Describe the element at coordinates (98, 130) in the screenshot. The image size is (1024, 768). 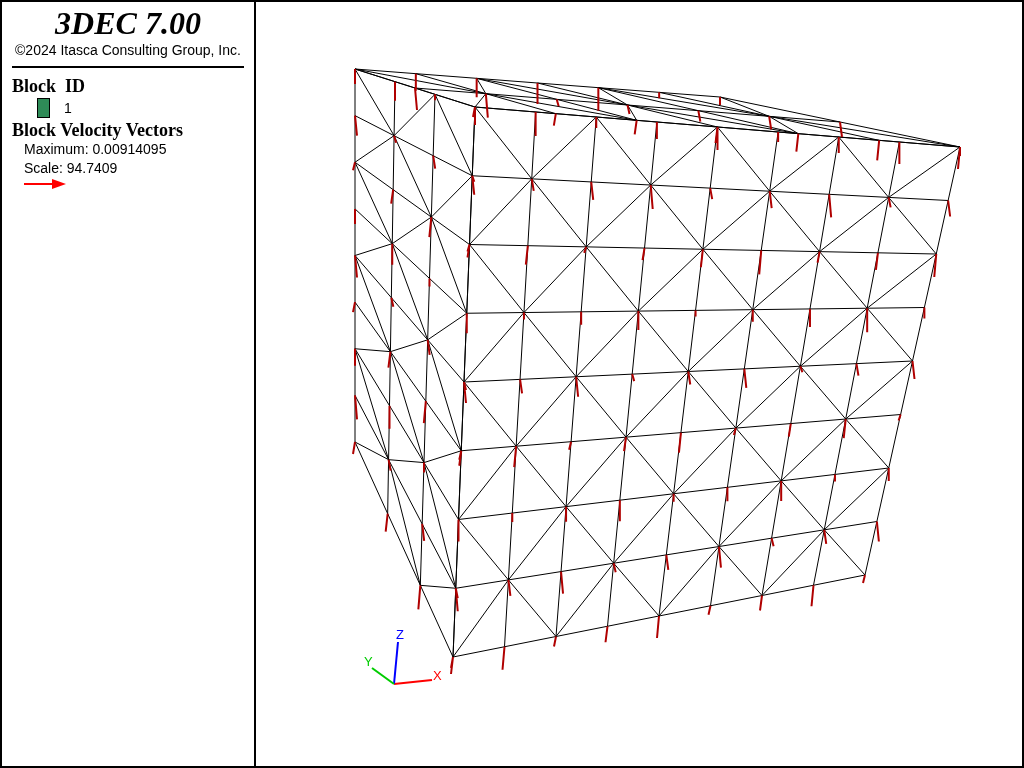
I see `legend-heading: Block Velocity Vectors` at that location.